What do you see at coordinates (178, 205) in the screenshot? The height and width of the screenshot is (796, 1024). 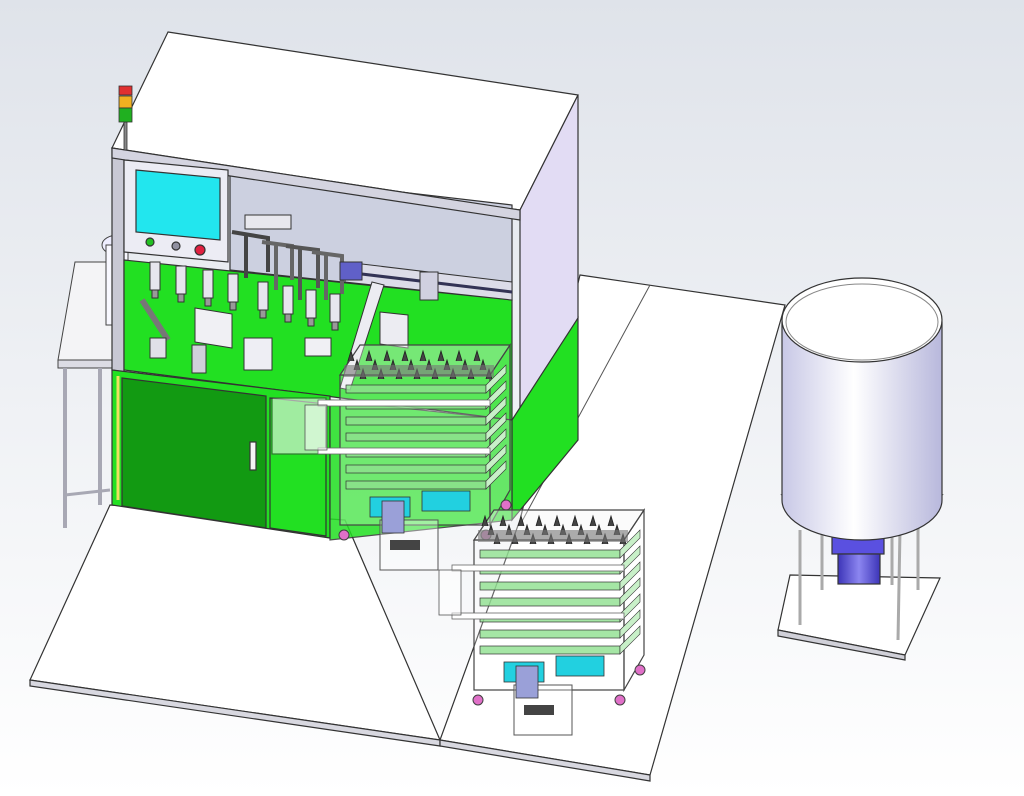 I see `monitor-icon` at bounding box center [178, 205].